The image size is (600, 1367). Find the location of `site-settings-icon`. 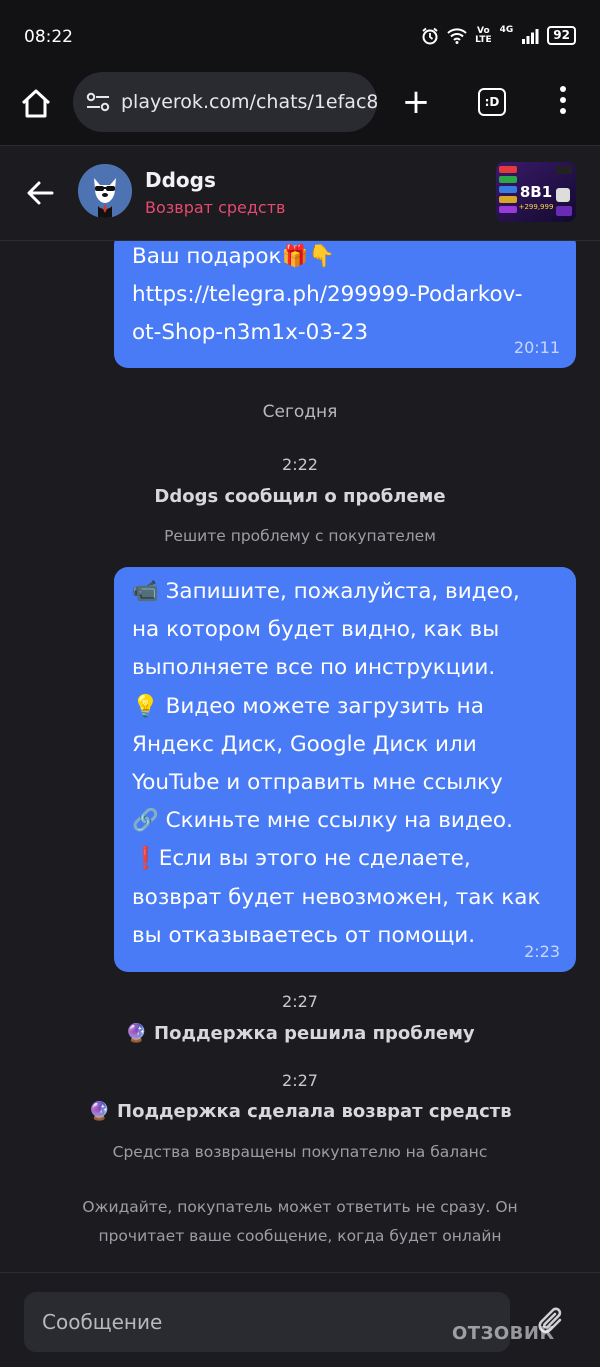

site-settings-icon is located at coordinates (98, 102).